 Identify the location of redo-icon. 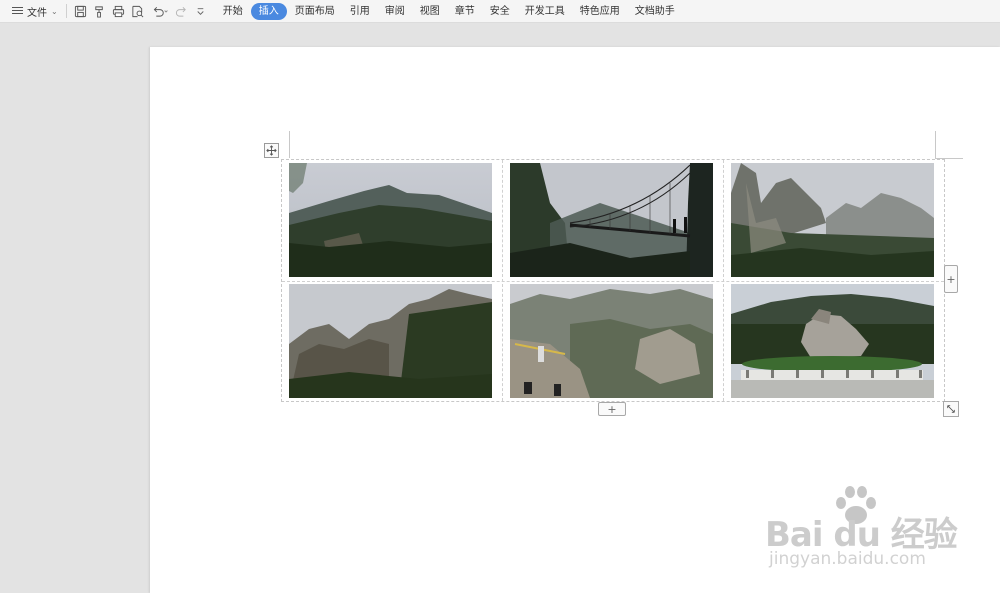
(181, 11).